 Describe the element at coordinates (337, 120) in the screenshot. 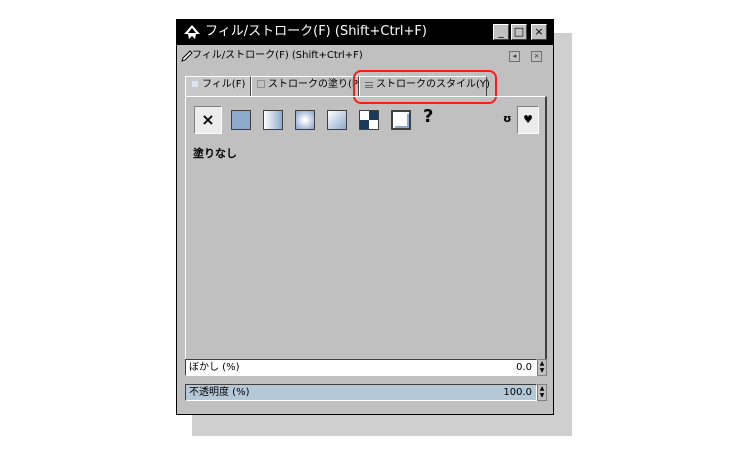

I see `mesh-gradient-button` at that location.